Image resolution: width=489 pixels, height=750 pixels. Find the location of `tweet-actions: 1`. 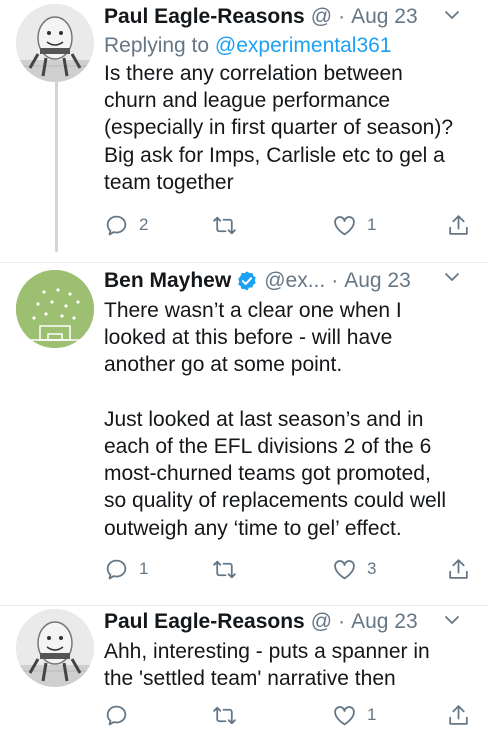

tweet-actions: 1 is located at coordinates (289, 715).